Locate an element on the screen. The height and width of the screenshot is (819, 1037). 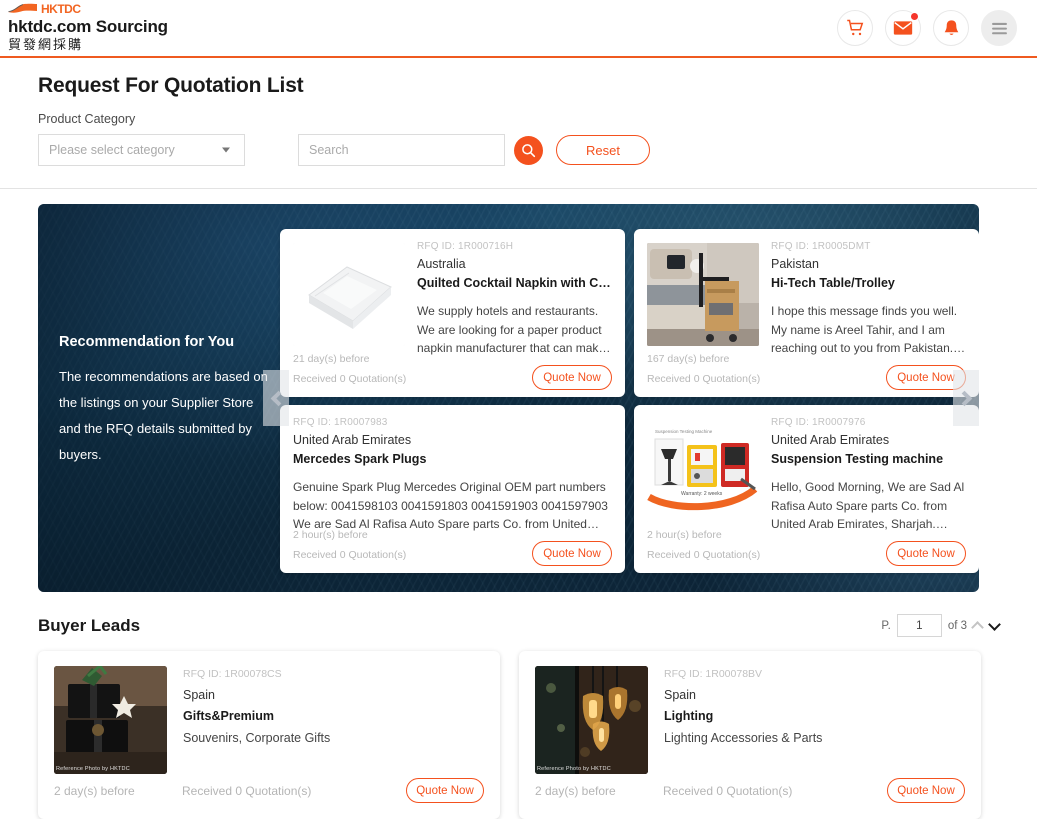
rfq-country: Pakistan is located at coordinates (795, 264).